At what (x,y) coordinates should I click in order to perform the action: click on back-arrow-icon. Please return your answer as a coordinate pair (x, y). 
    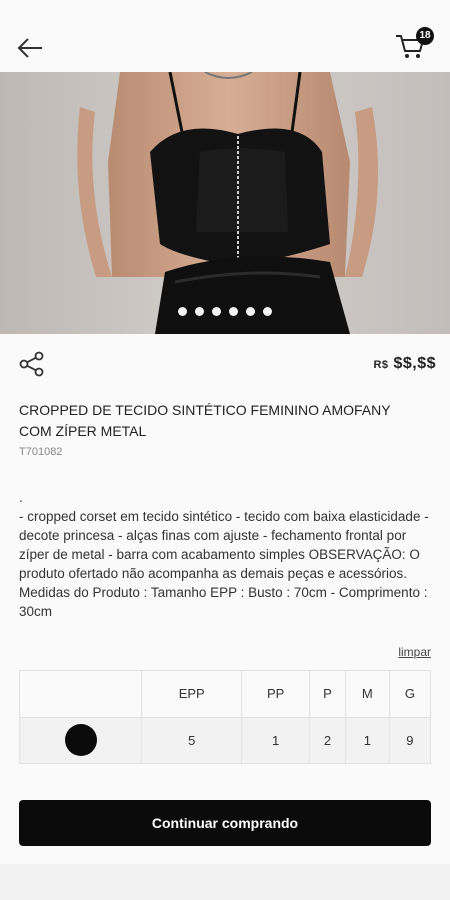
    Looking at the image, I should click on (30, 48).